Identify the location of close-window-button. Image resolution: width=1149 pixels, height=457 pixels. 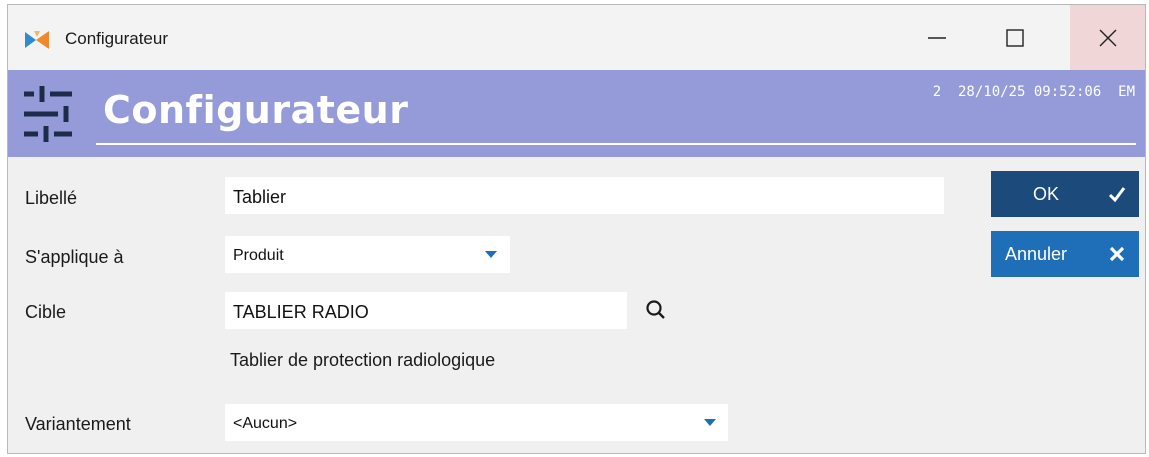
(1107, 37).